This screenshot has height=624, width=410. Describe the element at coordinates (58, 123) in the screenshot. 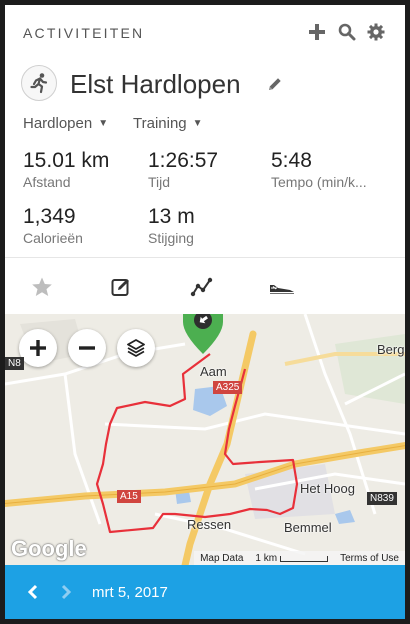

I see `sport-select-value: Hardlopen` at that location.